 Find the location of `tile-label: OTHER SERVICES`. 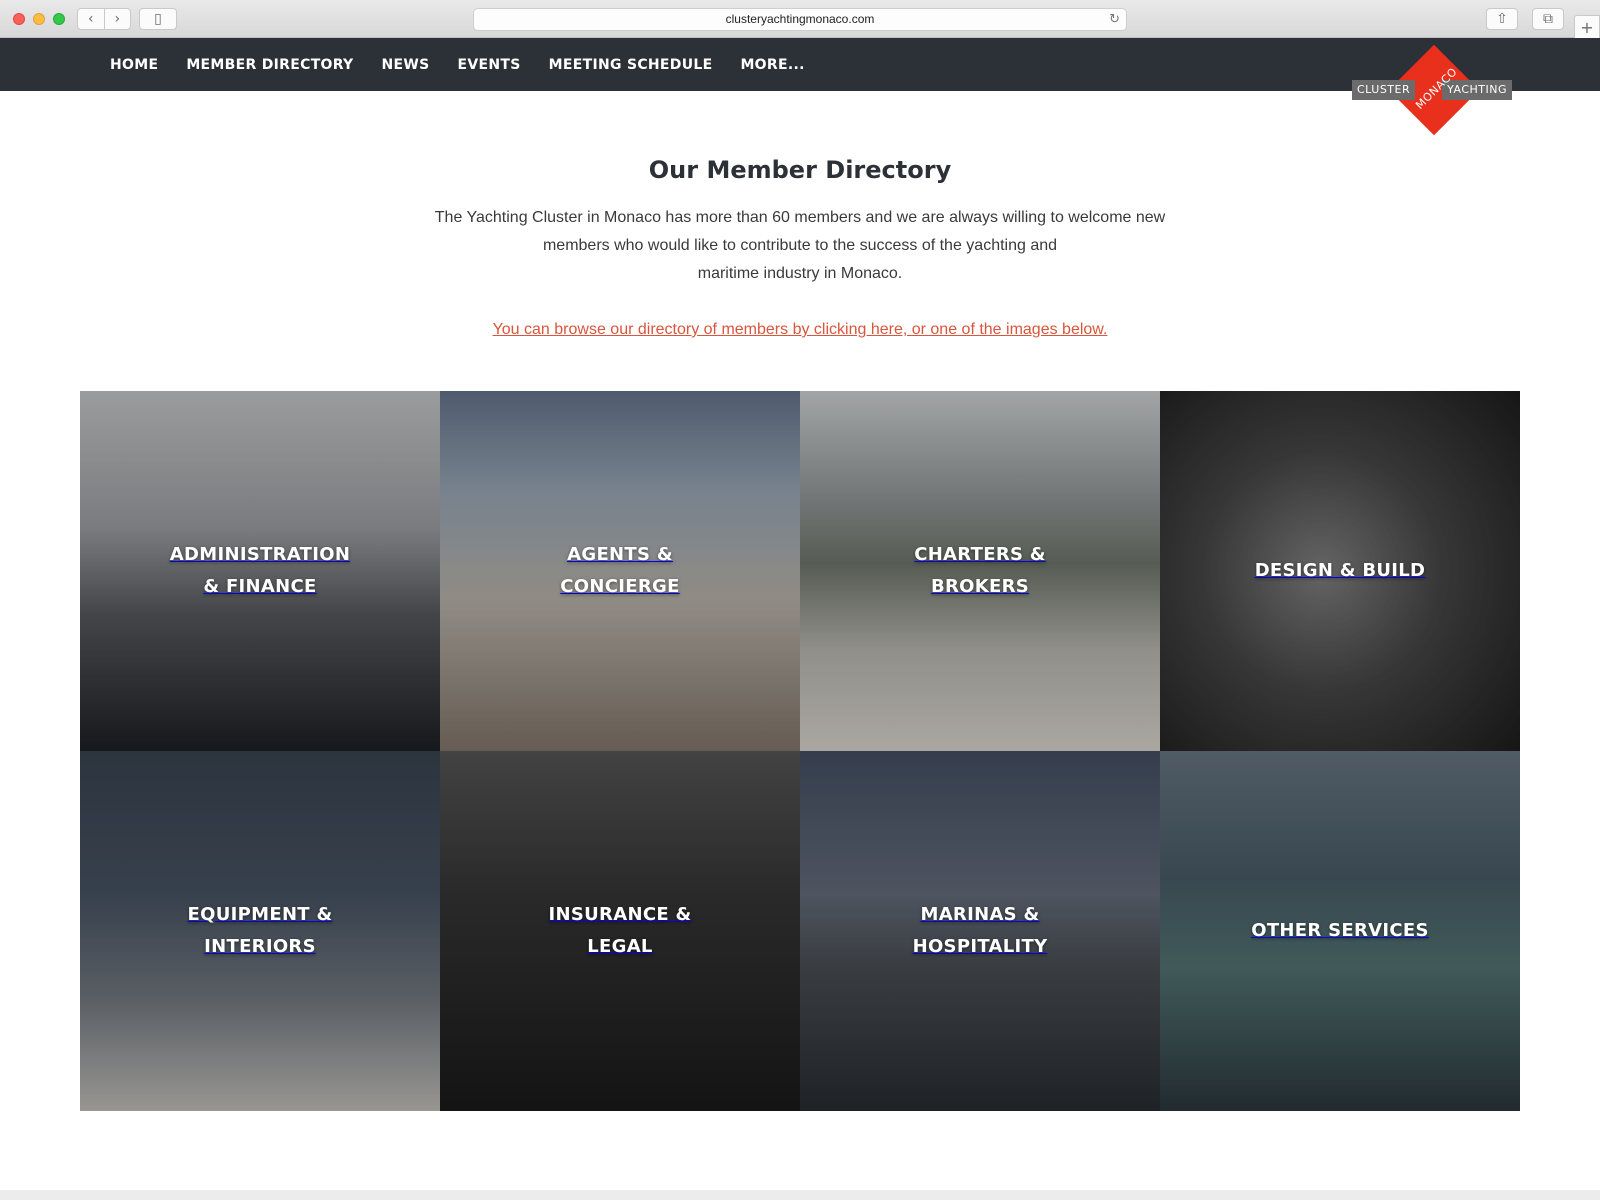

tile-label: OTHER SERVICES is located at coordinates (1340, 930).